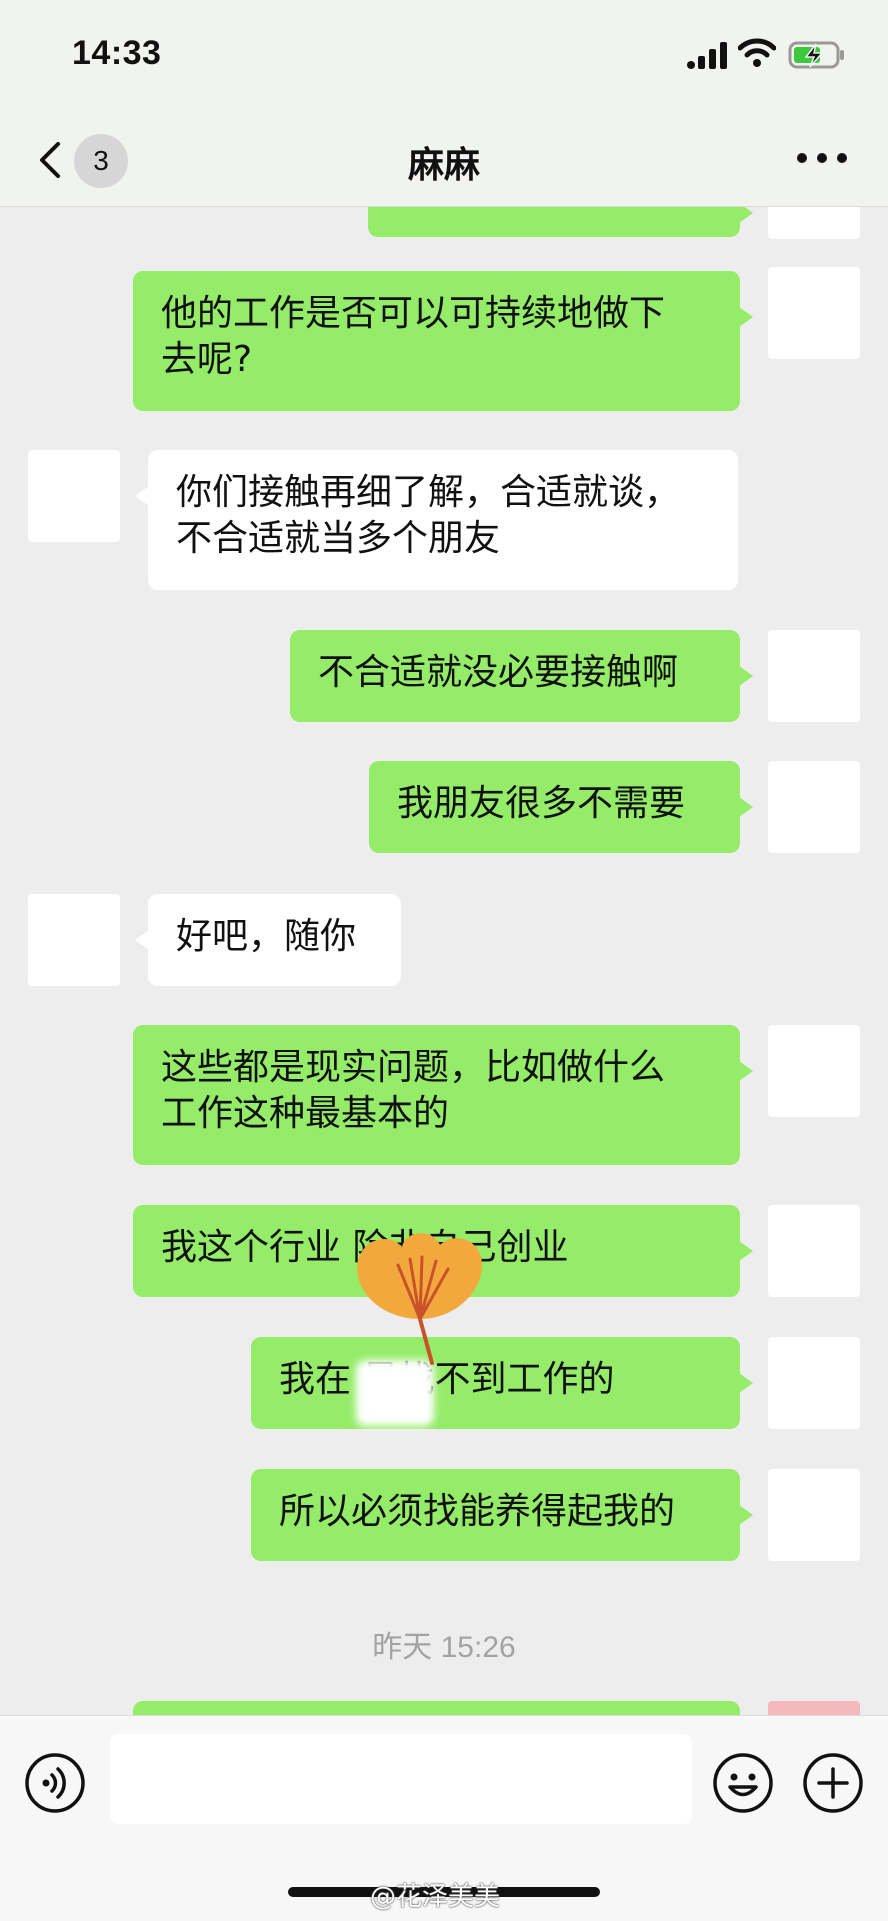 Image resolution: width=888 pixels, height=1921 pixels. What do you see at coordinates (444, 55) in the screenshot?
I see `status-bar: 14:33` at bounding box center [444, 55].